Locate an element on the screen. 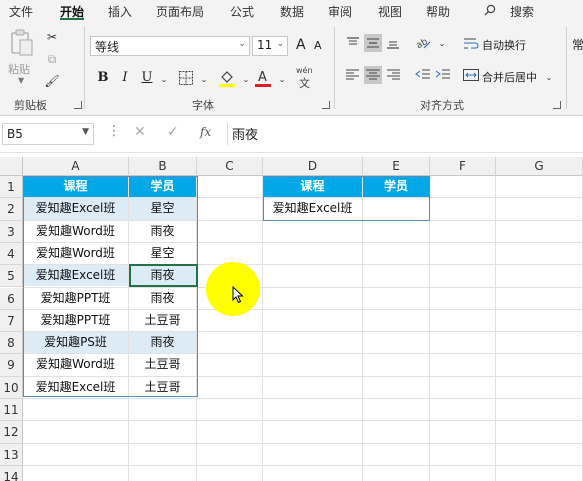  merge-dropdown-icon: ⌄ is located at coordinates (549, 77).